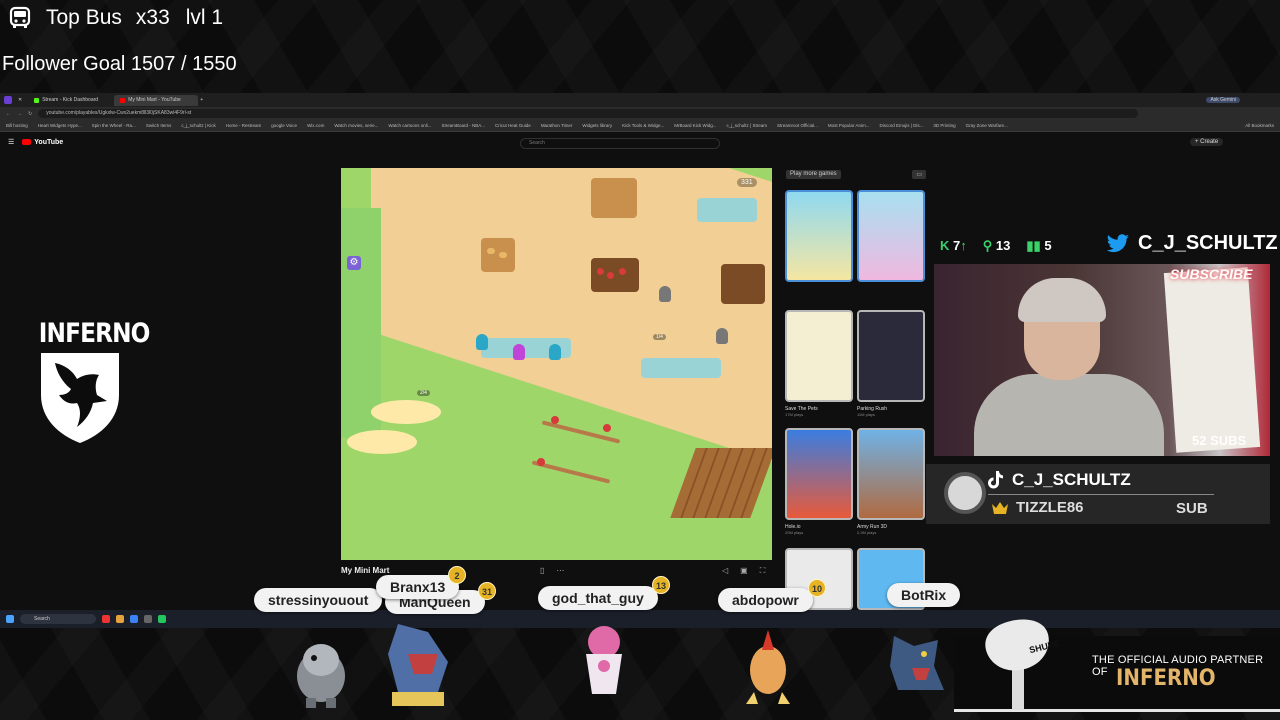 The width and height of the screenshot is (1280, 720). I want to click on game-tile-army-run, so click(891, 474).